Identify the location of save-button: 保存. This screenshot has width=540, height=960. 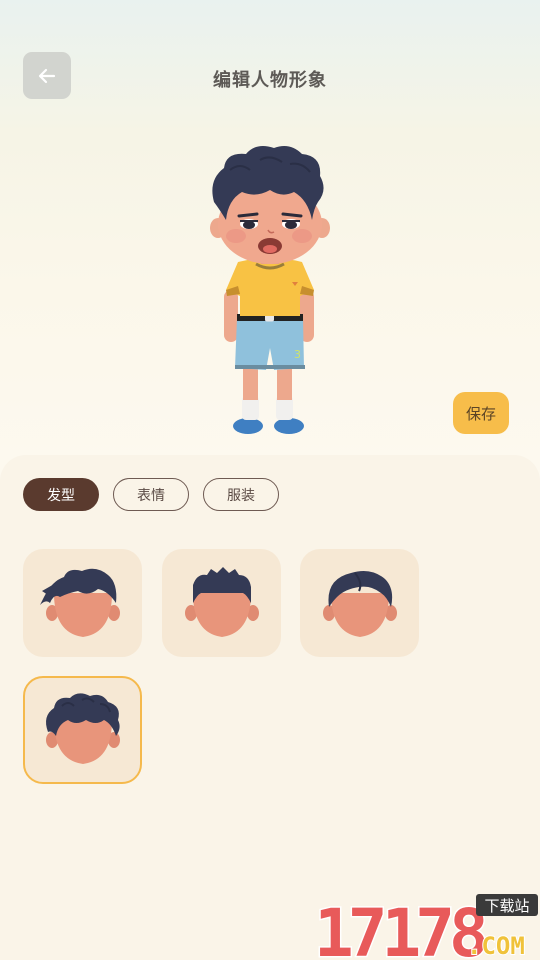
(481, 413).